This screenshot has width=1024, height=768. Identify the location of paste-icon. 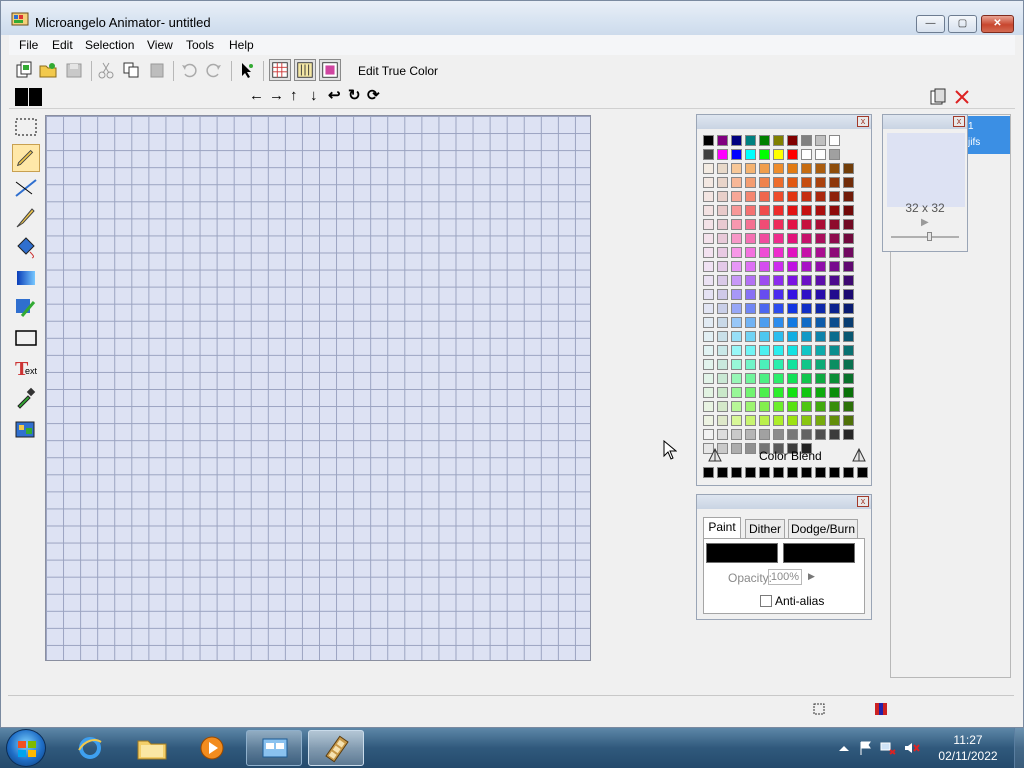
(157, 70).